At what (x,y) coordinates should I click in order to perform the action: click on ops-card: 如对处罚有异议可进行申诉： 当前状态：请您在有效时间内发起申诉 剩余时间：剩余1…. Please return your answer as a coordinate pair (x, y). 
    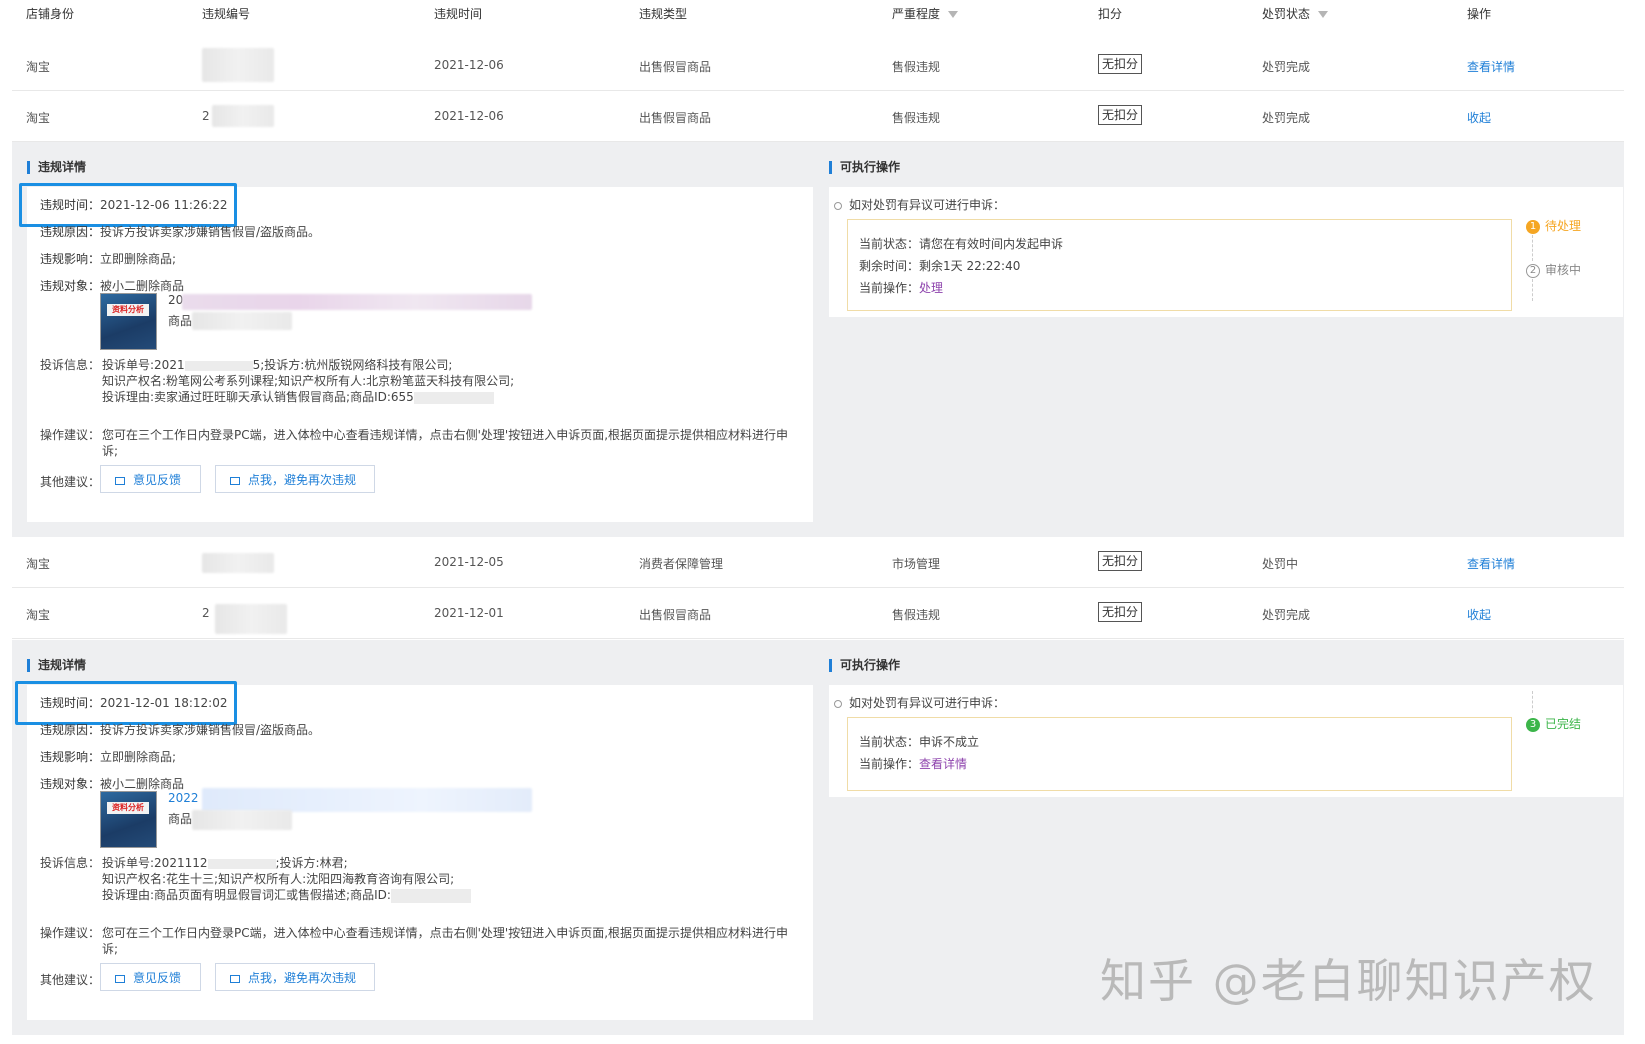
    Looking at the image, I should click on (1226, 252).